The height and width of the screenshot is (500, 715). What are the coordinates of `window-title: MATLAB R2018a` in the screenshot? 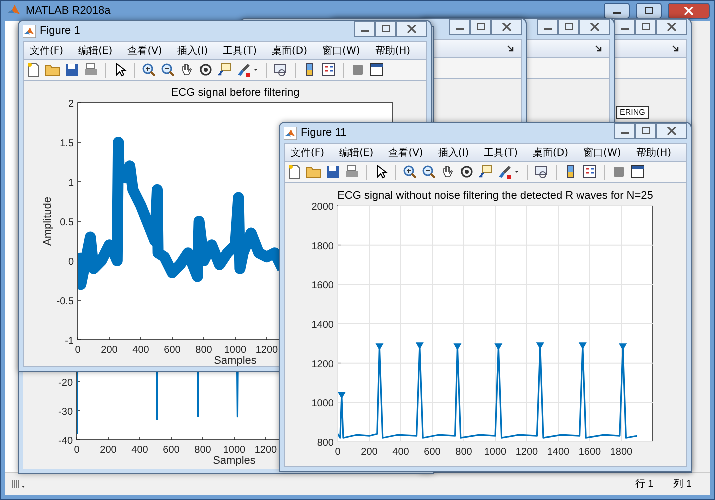 It's located at (68, 11).